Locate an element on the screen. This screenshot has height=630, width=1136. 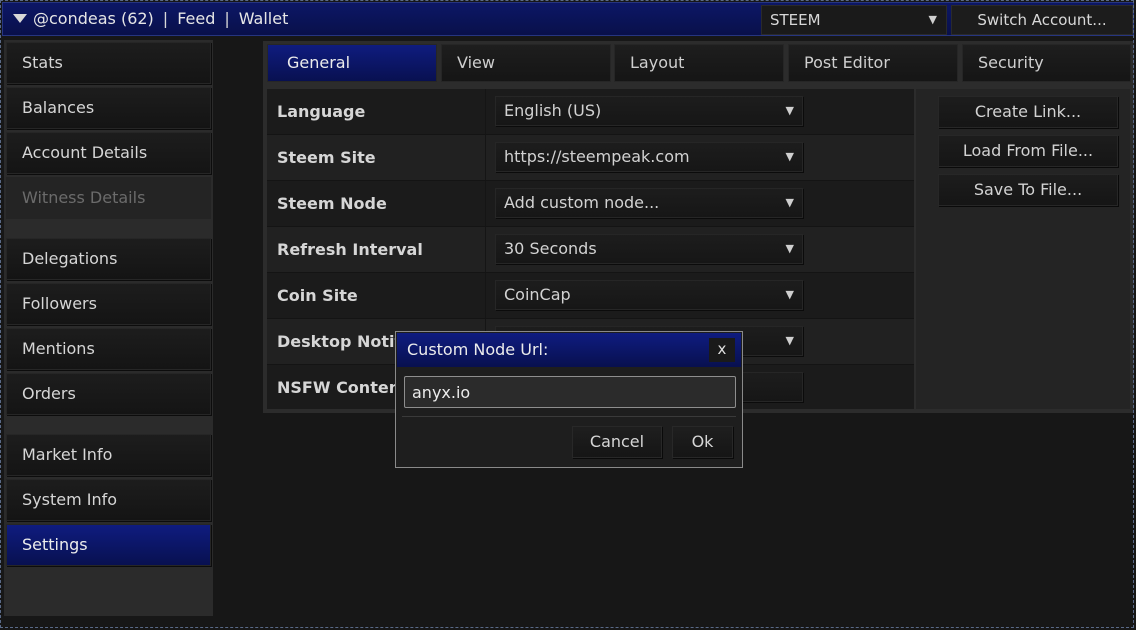
setting-row-language: Language English (US) ▼ is located at coordinates (590, 112).